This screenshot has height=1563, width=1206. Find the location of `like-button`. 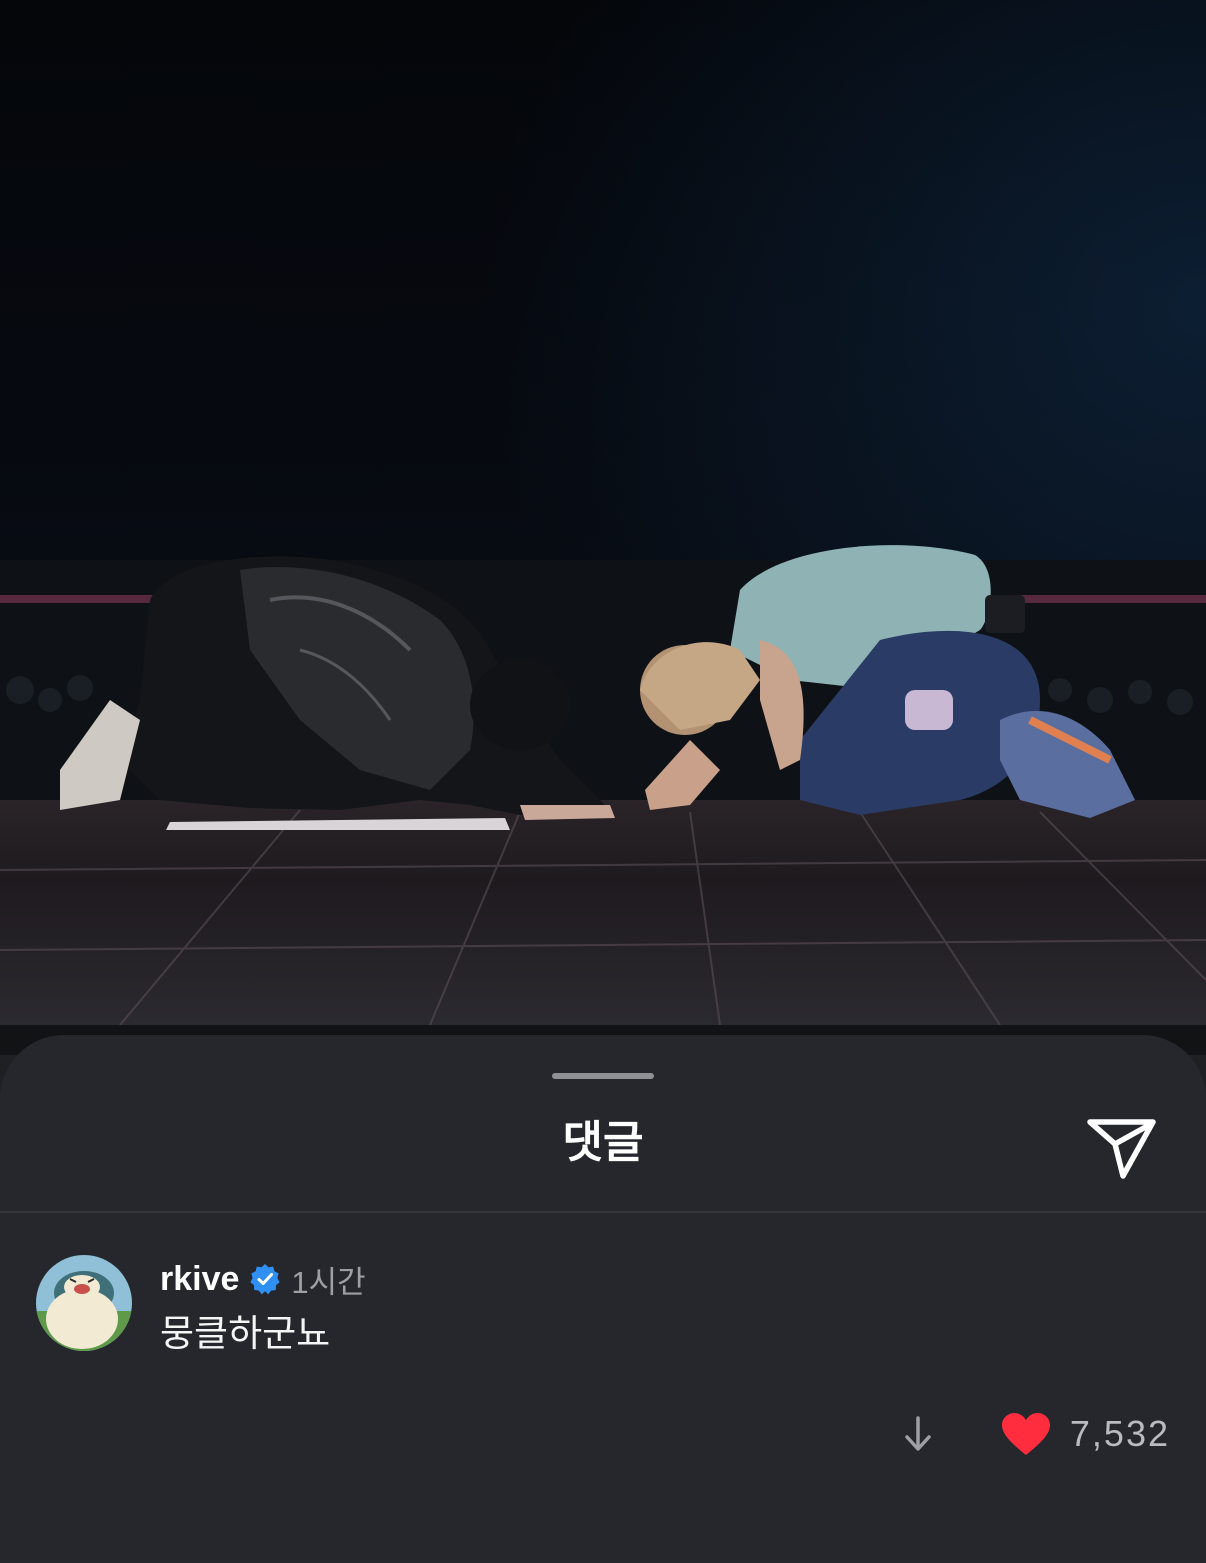

like-button is located at coordinates (1026, 1434).